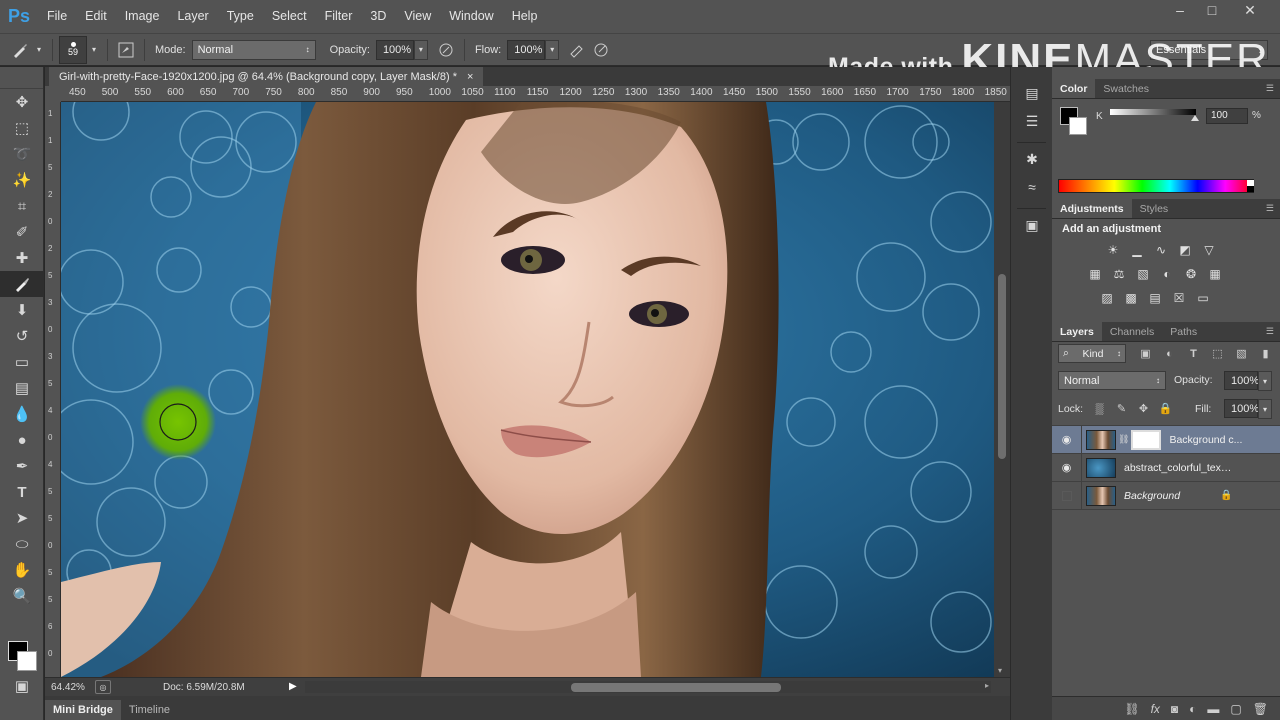  What do you see at coordinates (149, 710) in the screenshot?
I see `tab-timeline: Timeline` at bounding box center [149, 710].